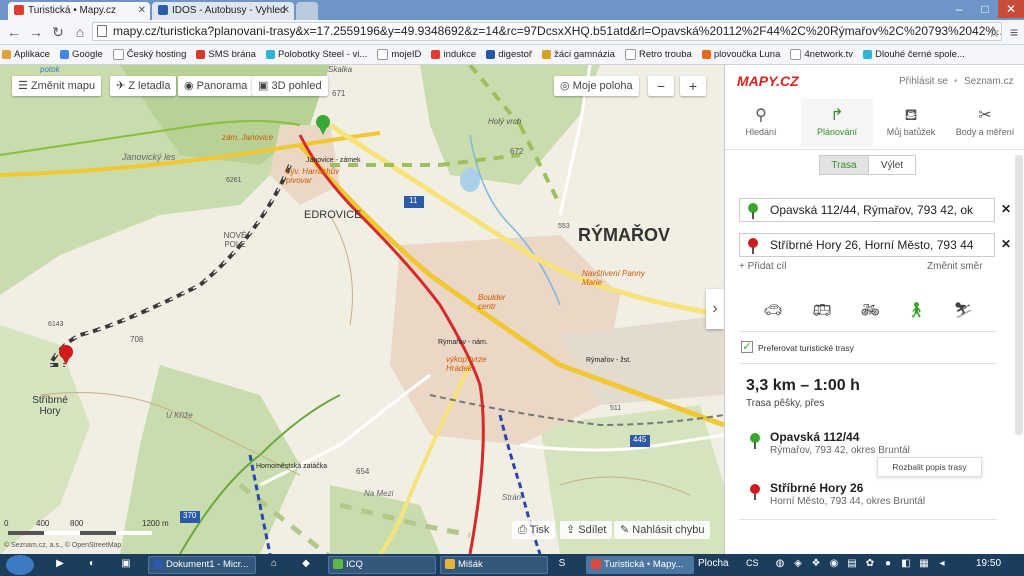  What do you see at coordinates (223, 11) in the screenshot?
I see `tab-idos: IDOS - Autobusy - Vyhled ✕` at bounding box center [223, 11].